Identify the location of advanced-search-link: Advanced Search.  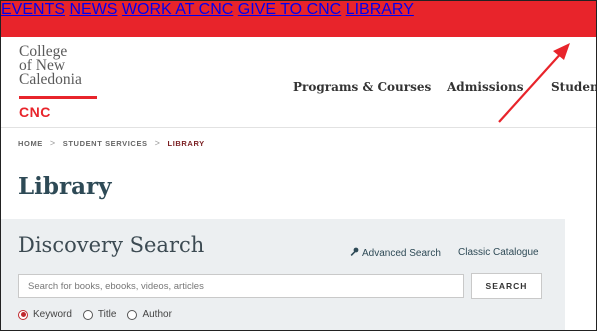
(395, 253).